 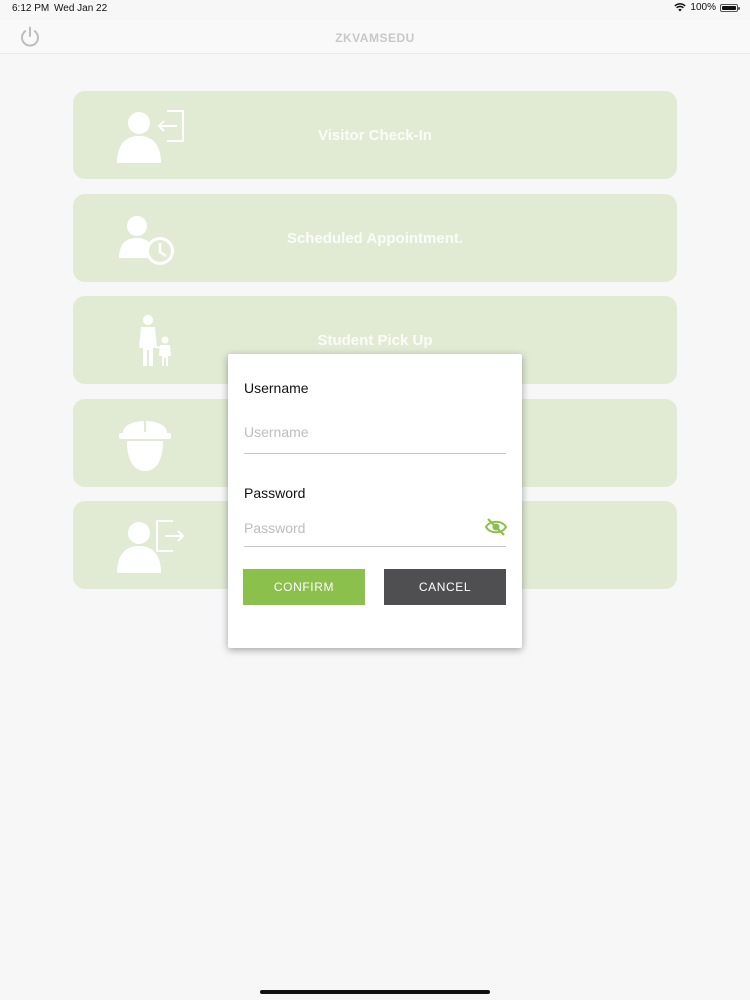 I want to click on username-underline, so click(x=375, y=453).